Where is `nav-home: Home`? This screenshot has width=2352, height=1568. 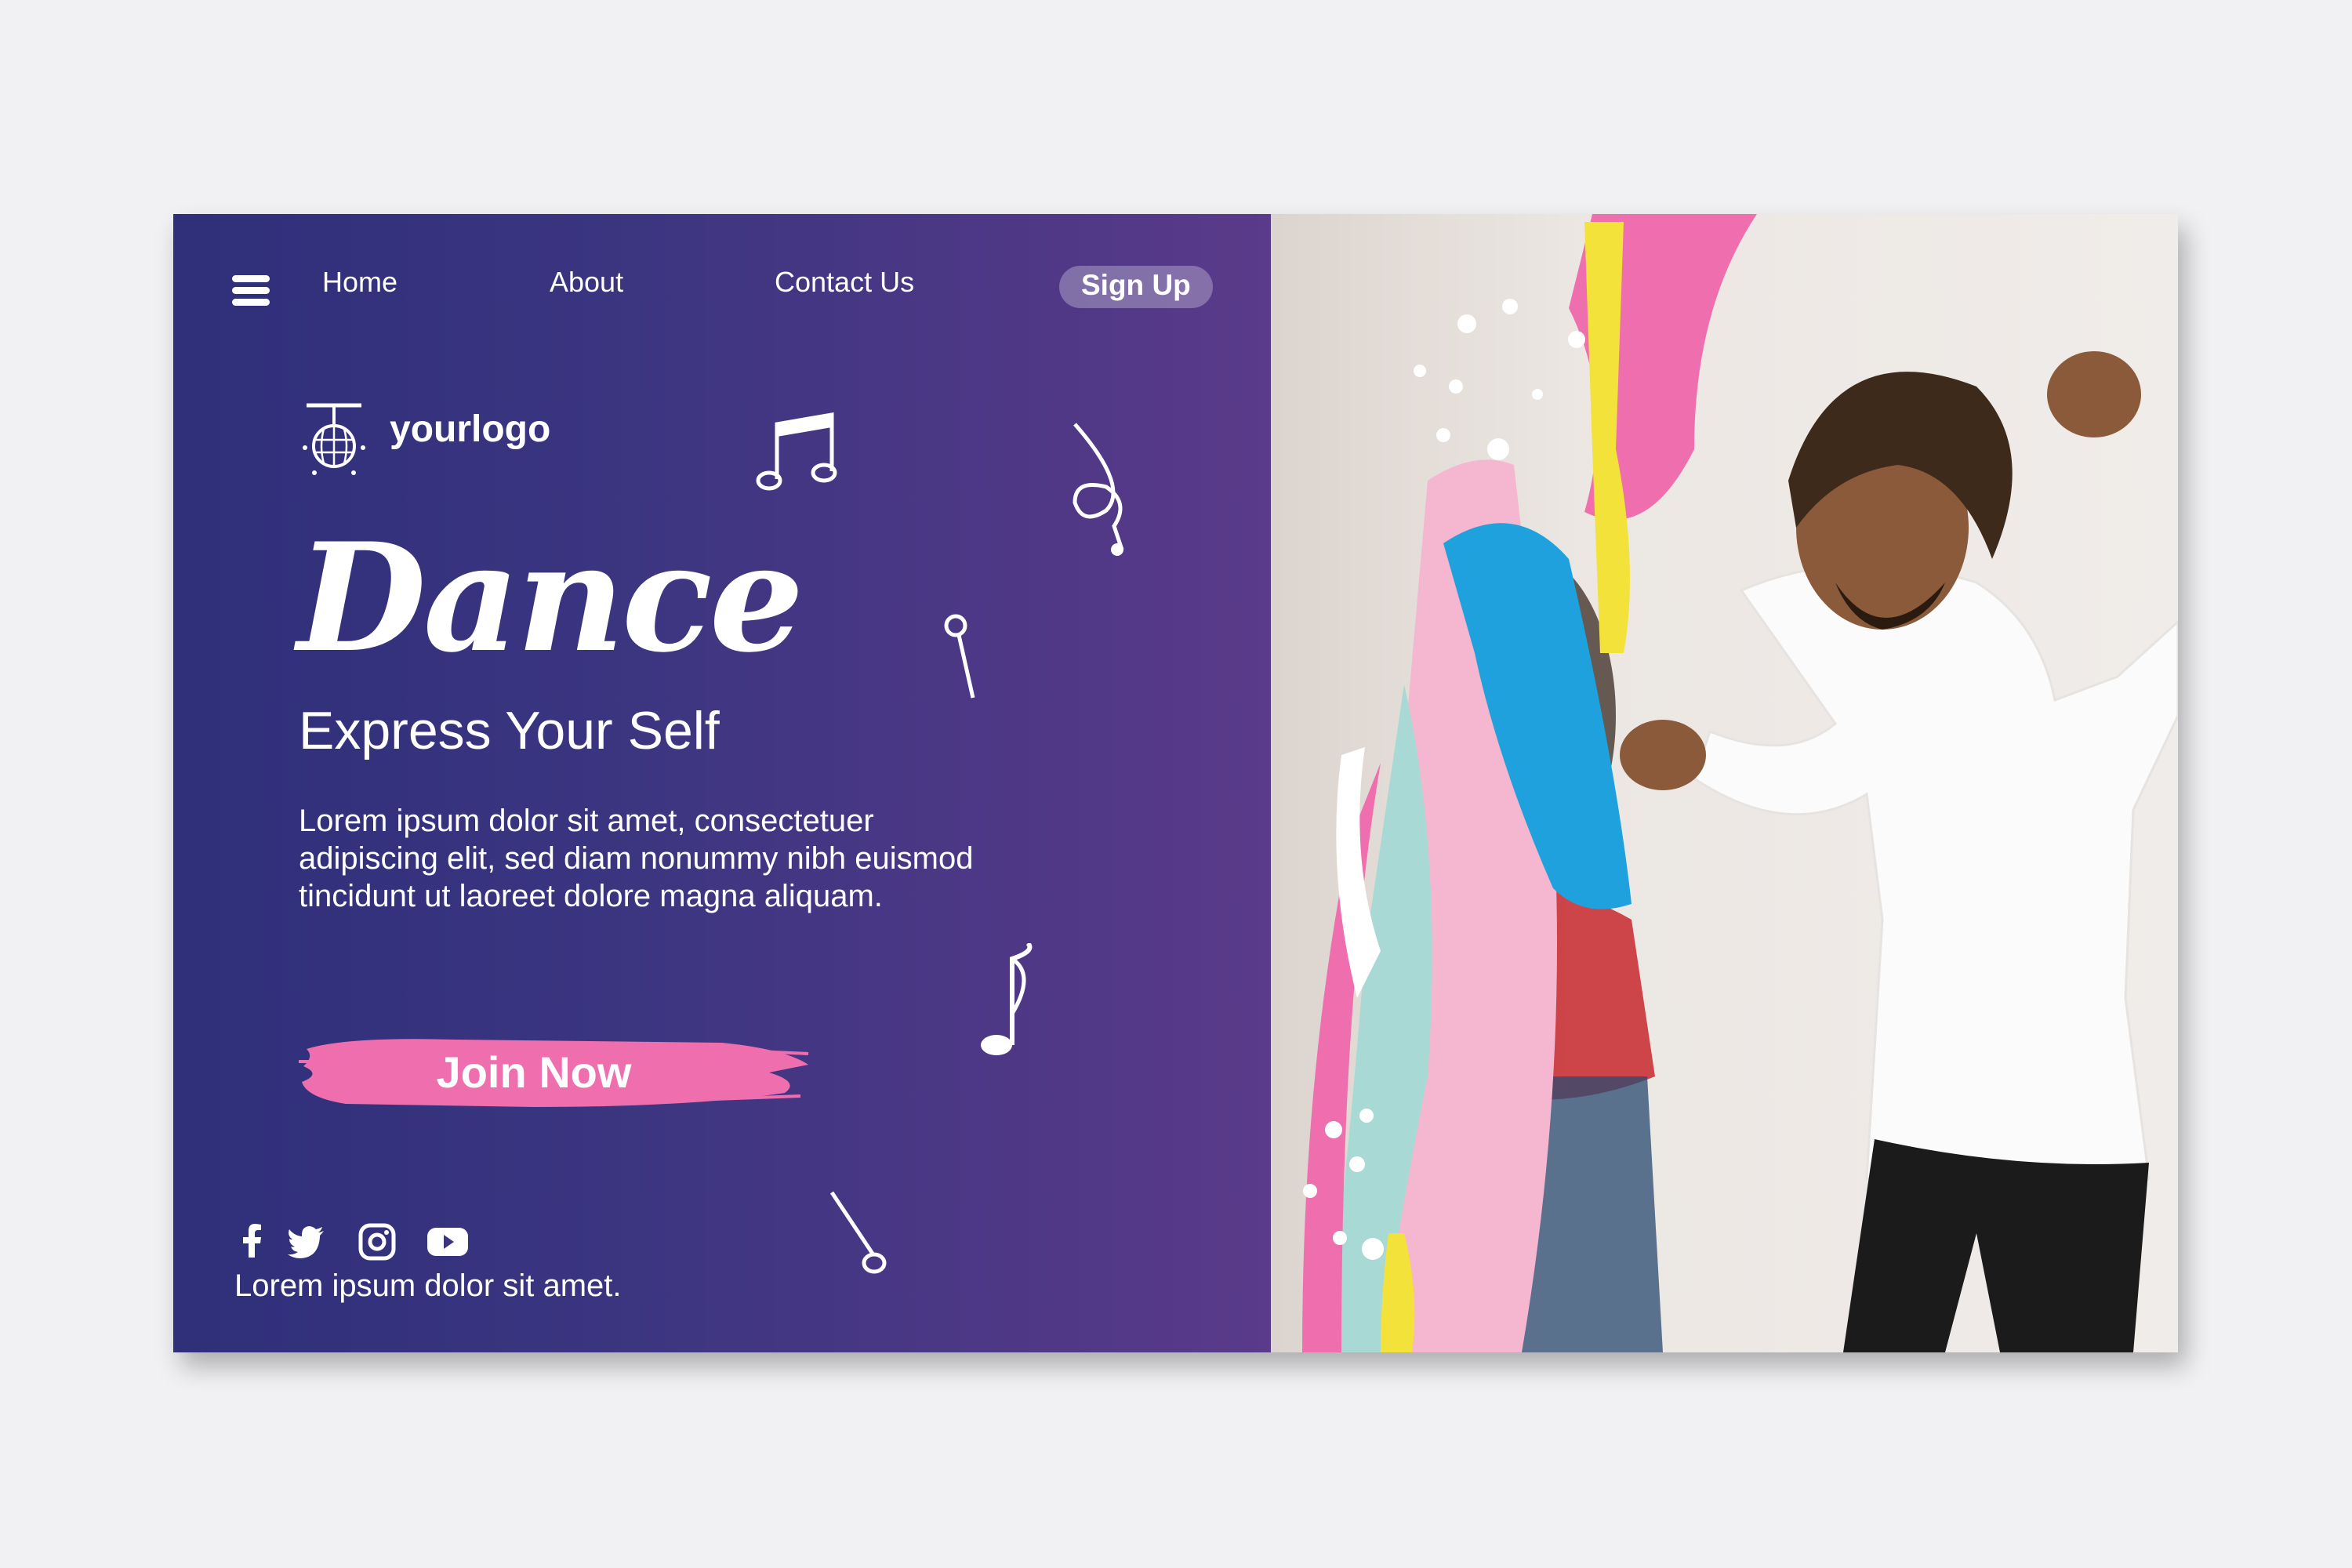
nav-home: Home is located at coordinates (359, 282).